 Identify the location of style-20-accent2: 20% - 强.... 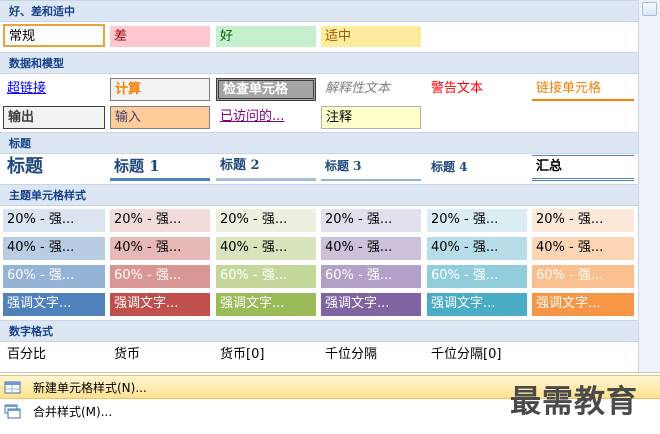
(160, 220).